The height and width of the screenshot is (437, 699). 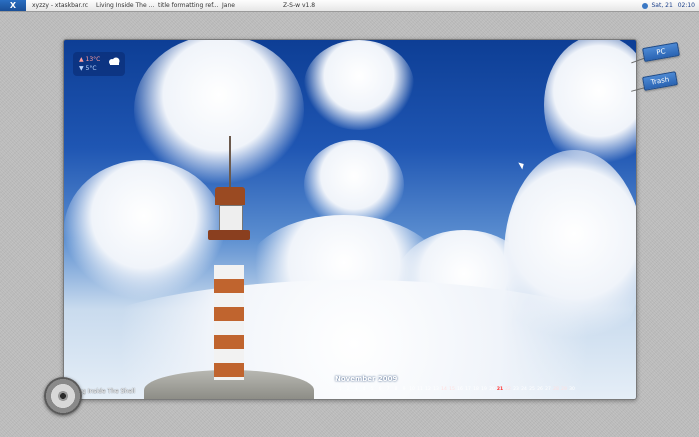 What do you see at coordinates (428, 389) in the screenshot?
I see `calendar-day: 12` at bounding box center [428, 389].